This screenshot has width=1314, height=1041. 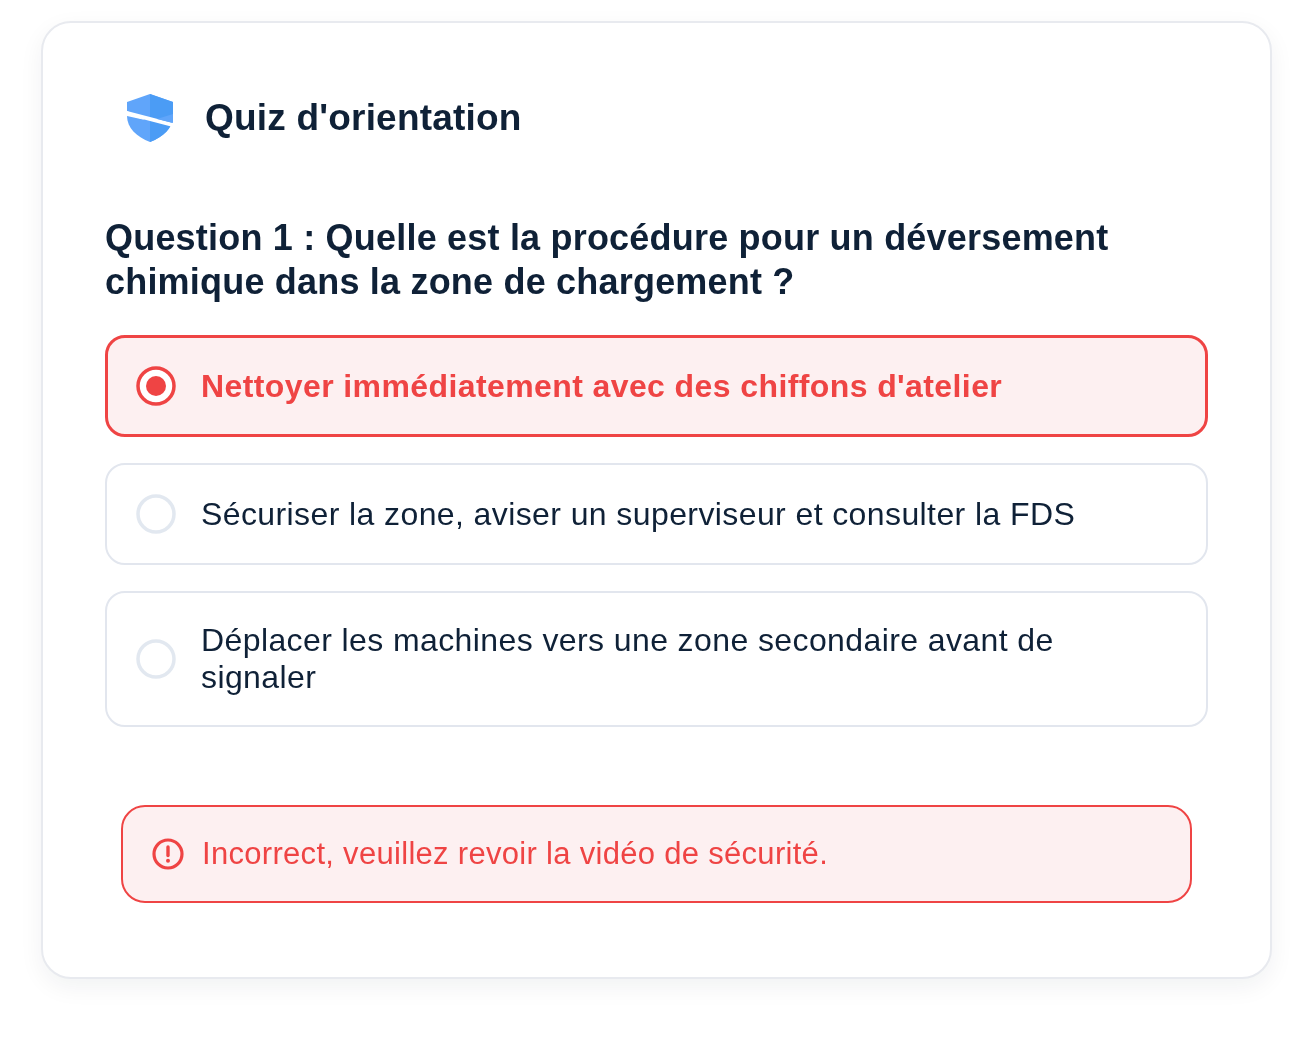 I want to click on feedback-message: Incorrect, veuillez revoir la vidéo de sécurité., so click(x=515, y=854).